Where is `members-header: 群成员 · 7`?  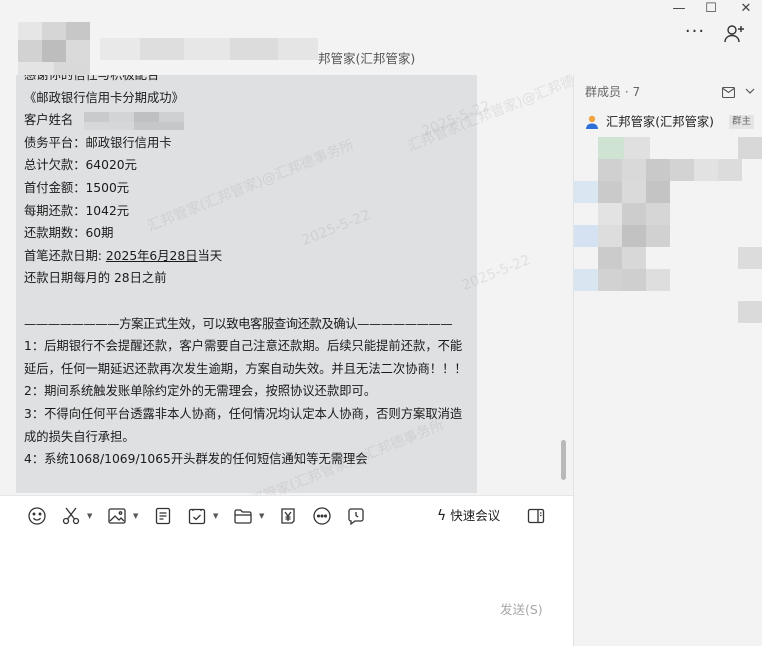
members-header: 群成员 · 7 is located at coordinates (613, 92).